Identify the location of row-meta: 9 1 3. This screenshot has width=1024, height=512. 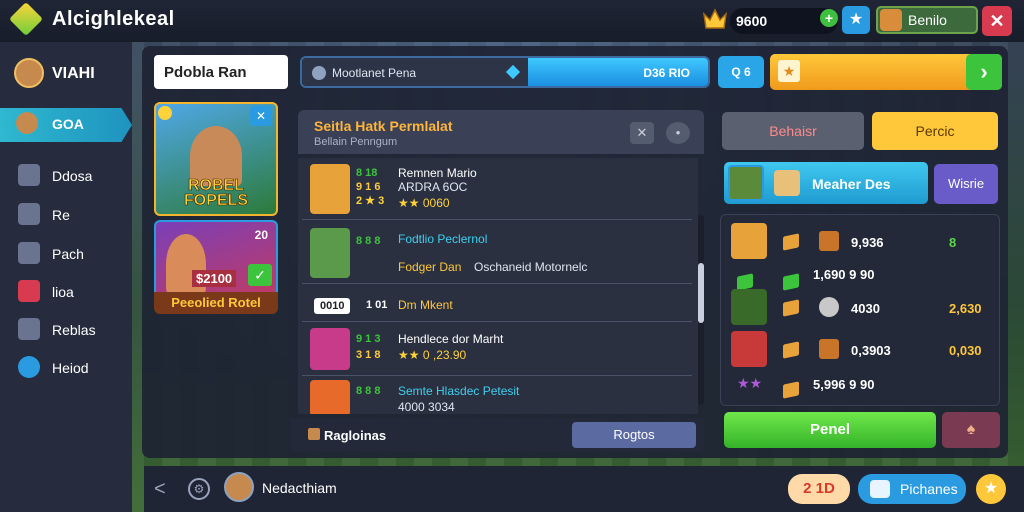
(368, 339).